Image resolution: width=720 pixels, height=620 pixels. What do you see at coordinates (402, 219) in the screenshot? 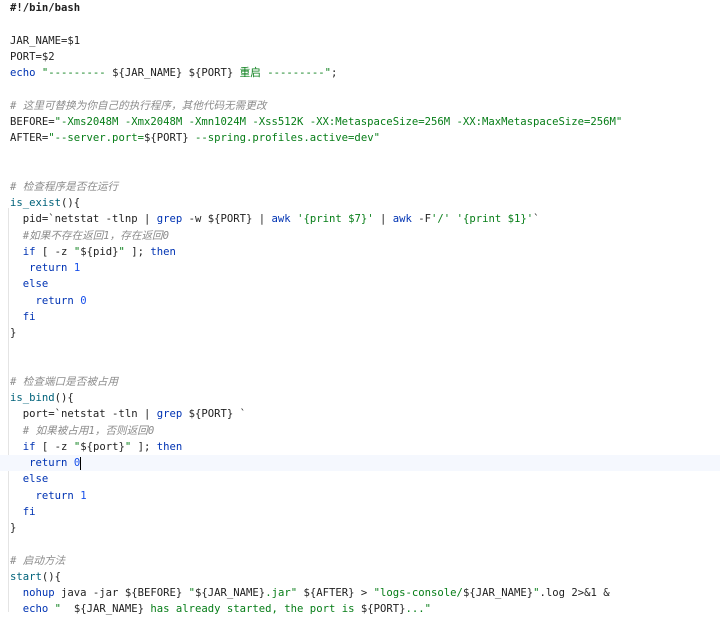
I see `code-token: awk` at bounding box center [402, 219].